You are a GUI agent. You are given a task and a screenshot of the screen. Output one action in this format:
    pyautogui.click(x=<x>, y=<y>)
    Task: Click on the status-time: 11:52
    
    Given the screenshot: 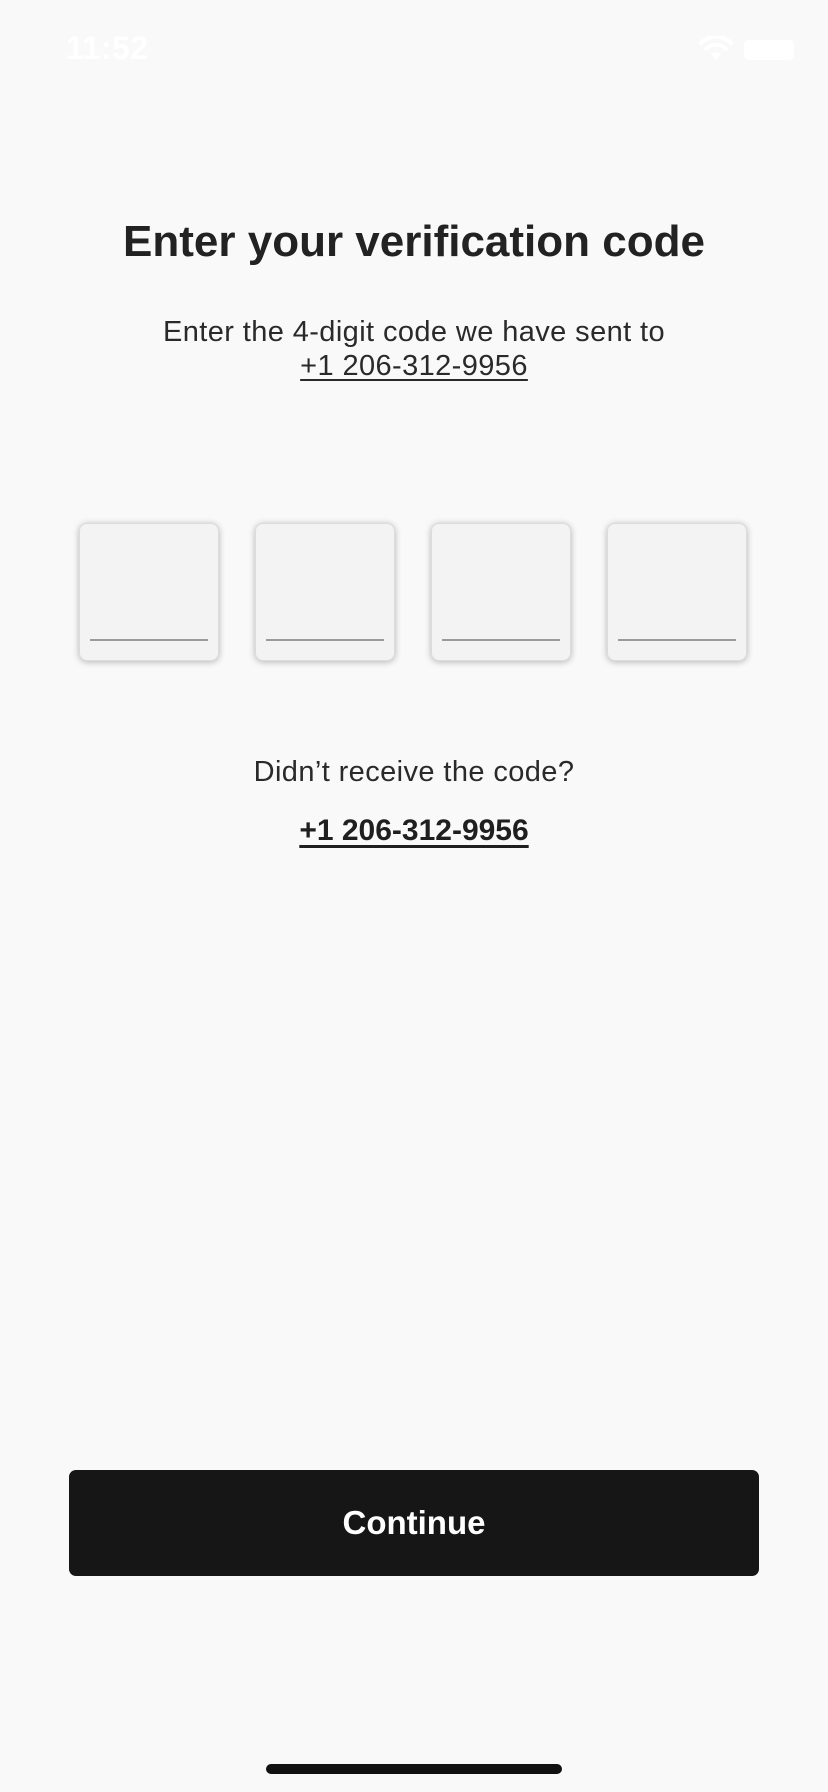 What is the action you would take?
    pyautogui.click(x=107, y=48)
    